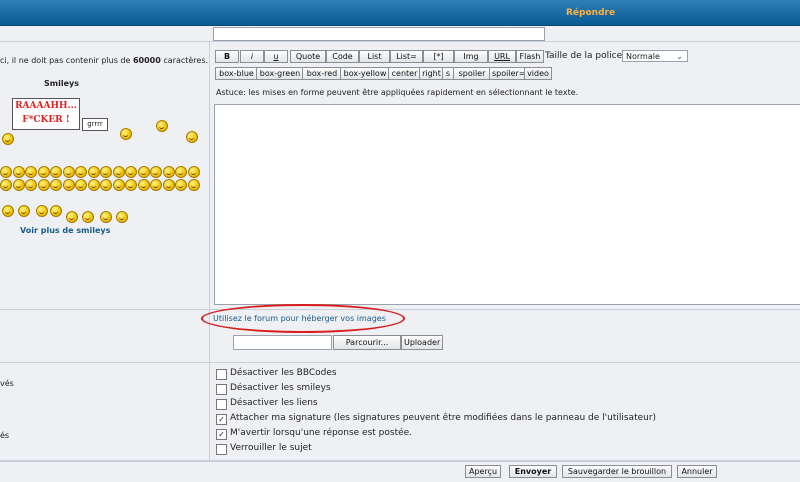  I want to click on toolbar-button-center: center, so click(404, 73).